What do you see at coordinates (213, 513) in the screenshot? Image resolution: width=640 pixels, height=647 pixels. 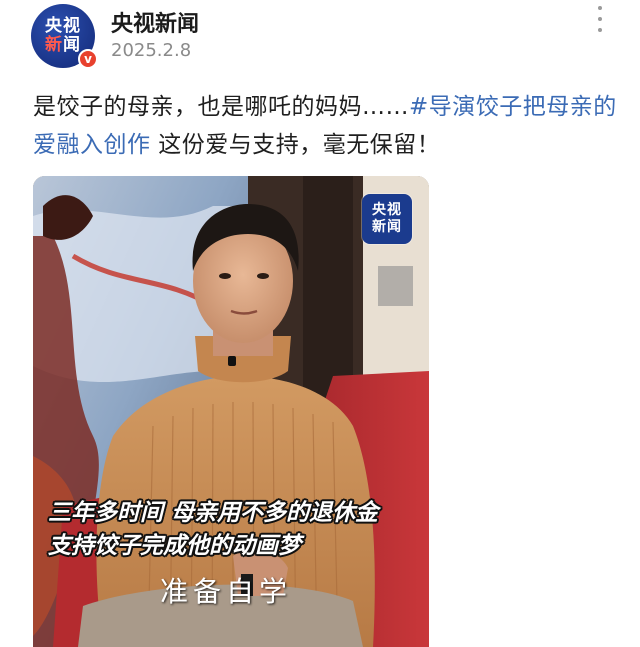 I see `video-subtitle-line1: 三年多时间 母亲用不多的退休金` at bounding box center [213, 513].